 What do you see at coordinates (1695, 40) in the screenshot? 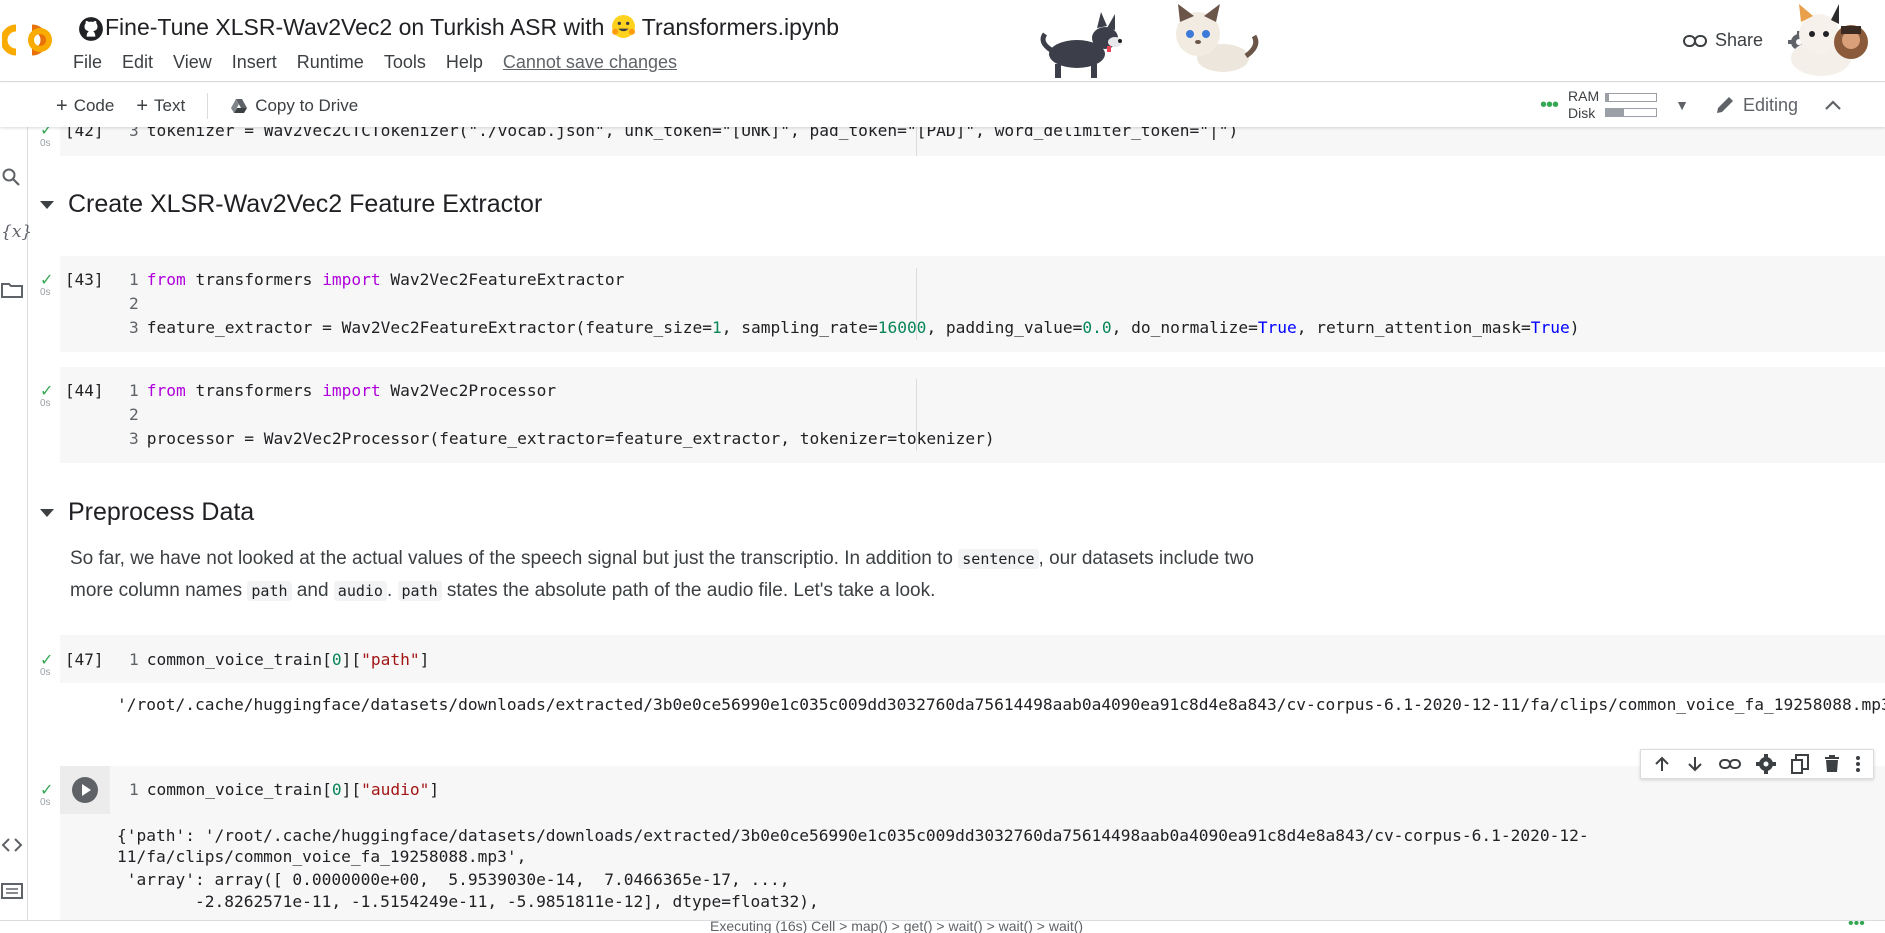
I see `link-icon` at bounding box center [1695, 40].